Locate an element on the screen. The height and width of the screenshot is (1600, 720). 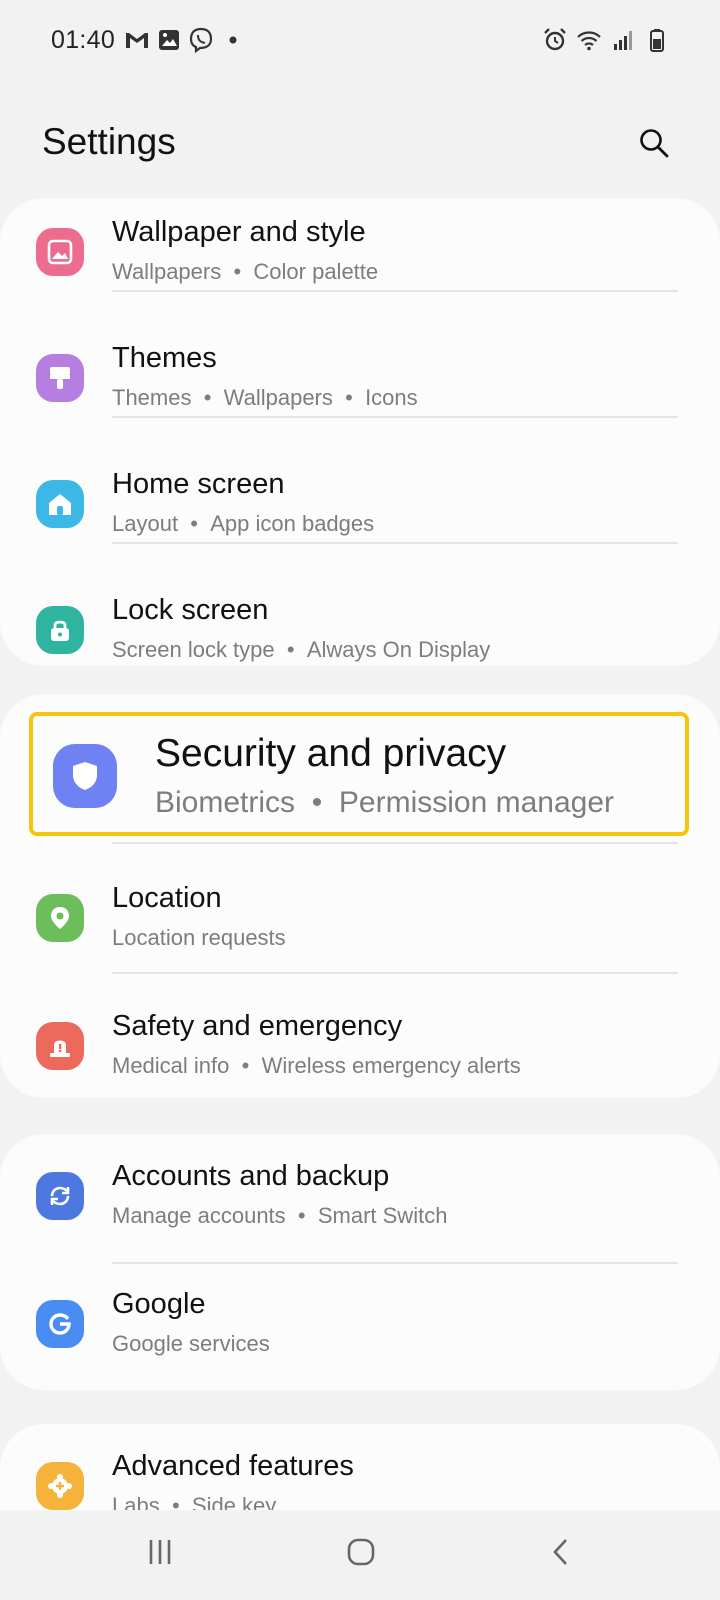
item-title: Accounts and backup is located at coordinates (251, 1176).